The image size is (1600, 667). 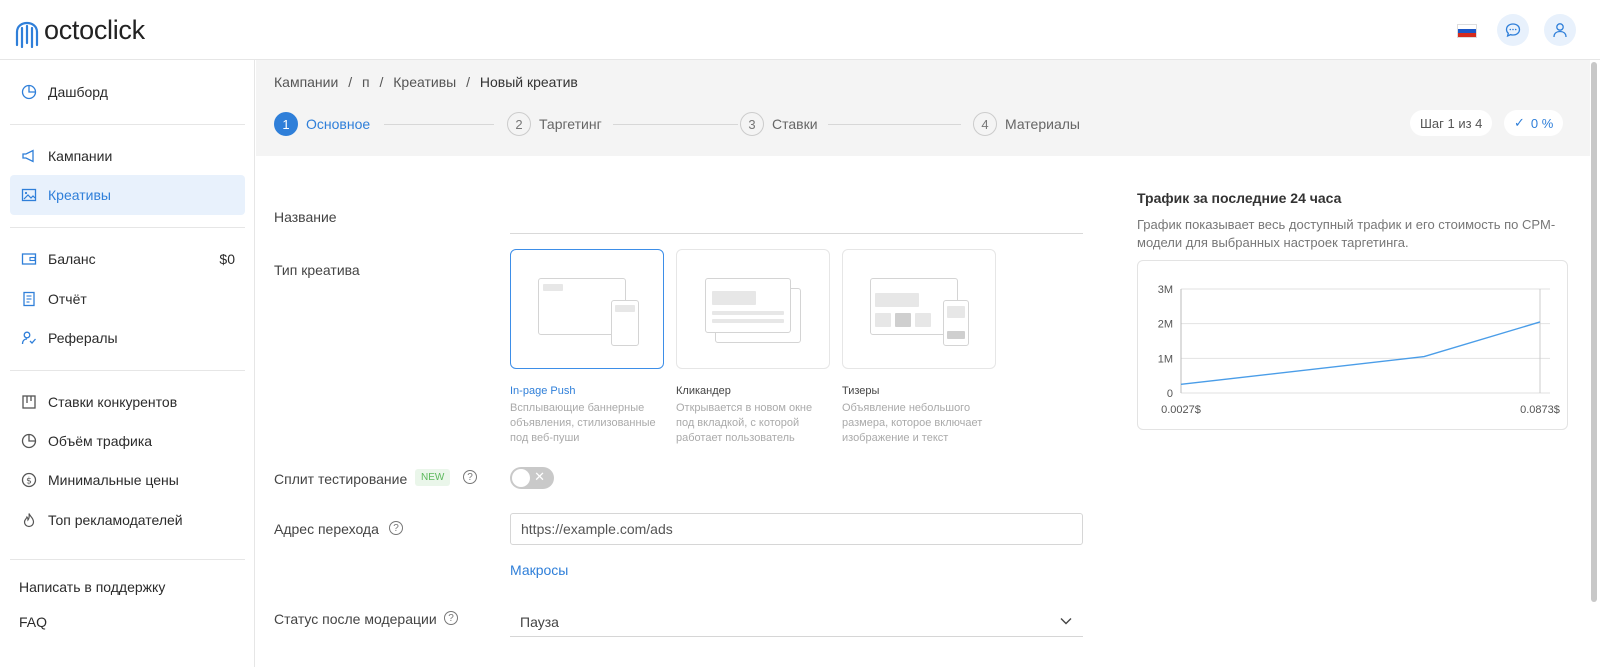 I want to click on support-link: Написать в поддержку, so click(x=92, y=587).